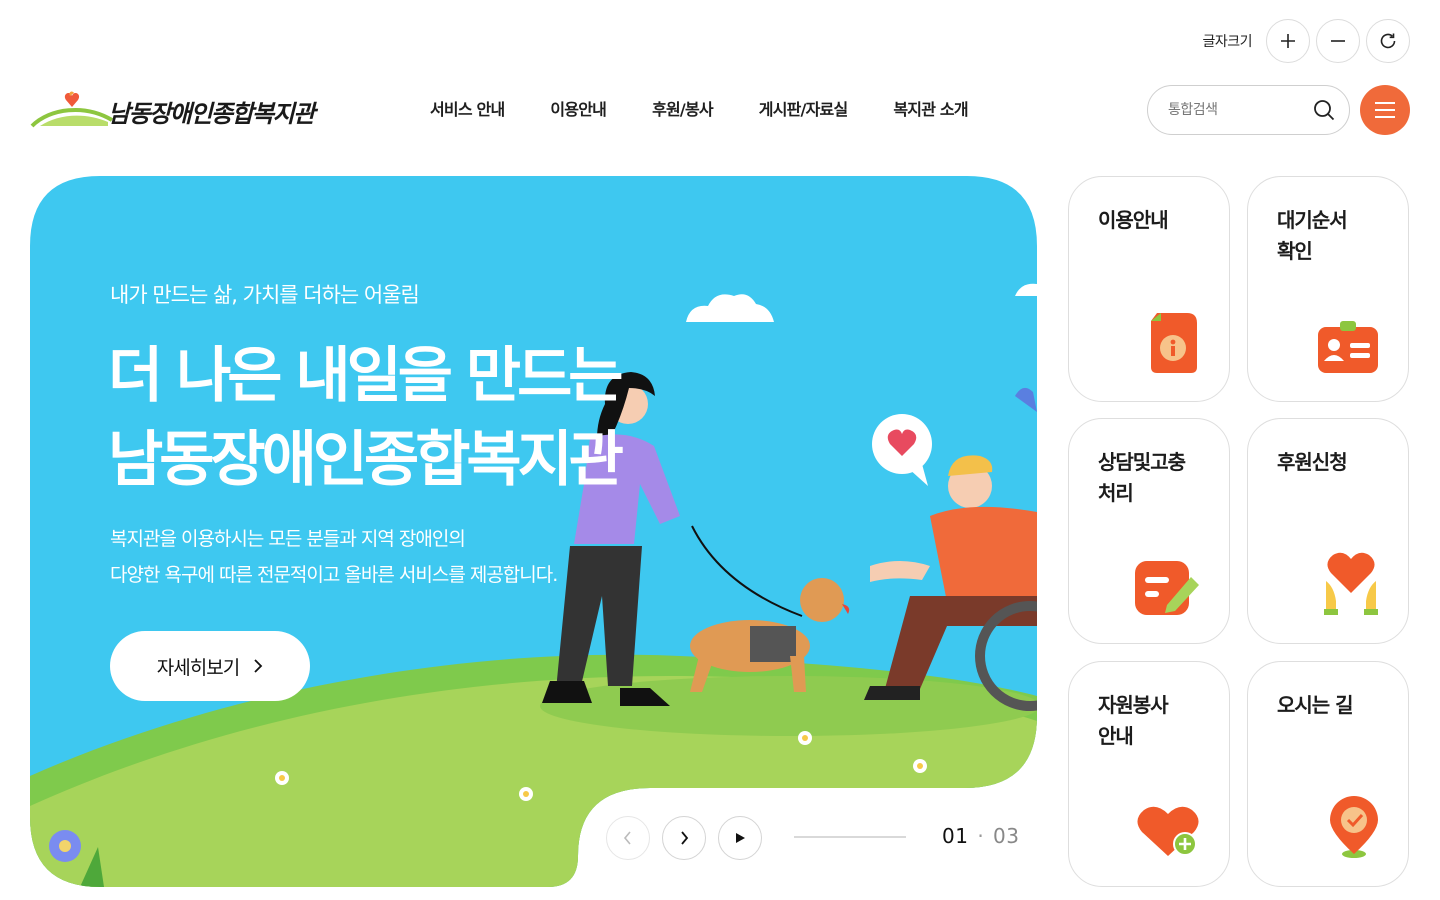  What do you see at coordinates (1149, 531) in the screenshot?
I see `tile-counseling: 상담및고충 처리` at bounding box center [1149, 531].